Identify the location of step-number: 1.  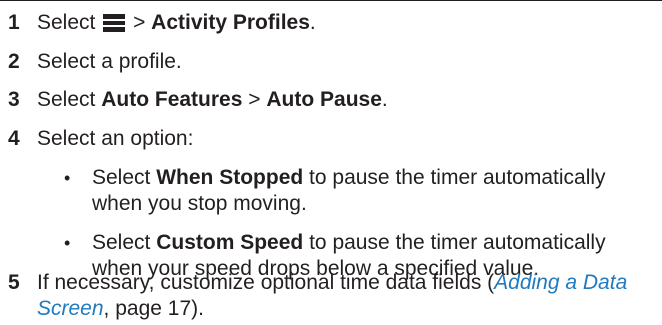
(14, 22).